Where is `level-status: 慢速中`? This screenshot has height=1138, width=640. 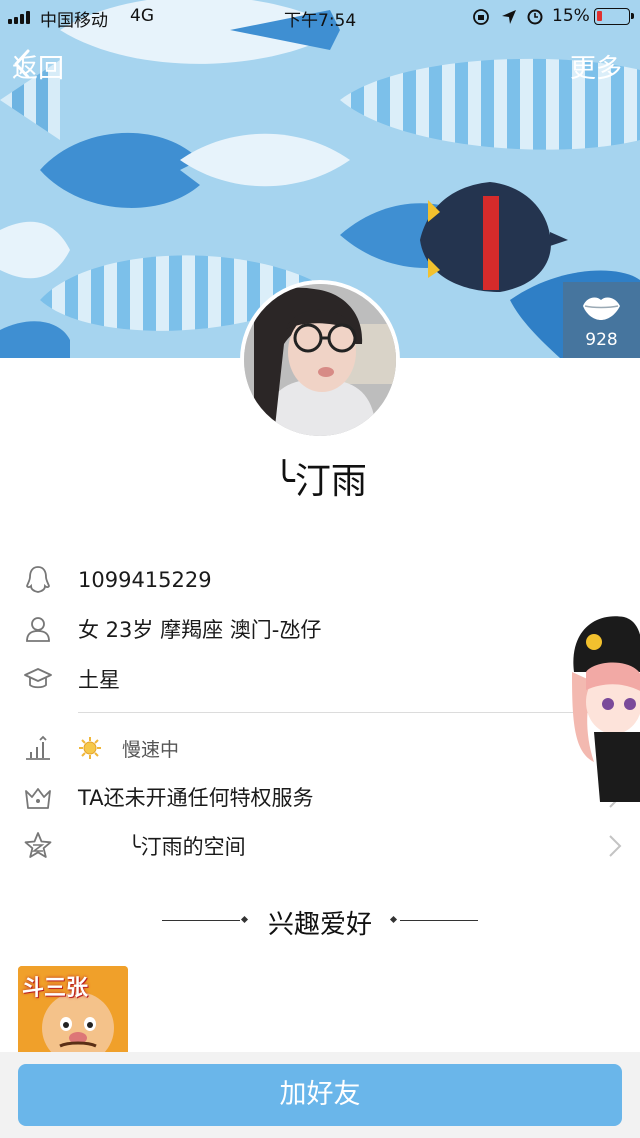 level-status: 慢速中 is located at coordinates (151, 749).